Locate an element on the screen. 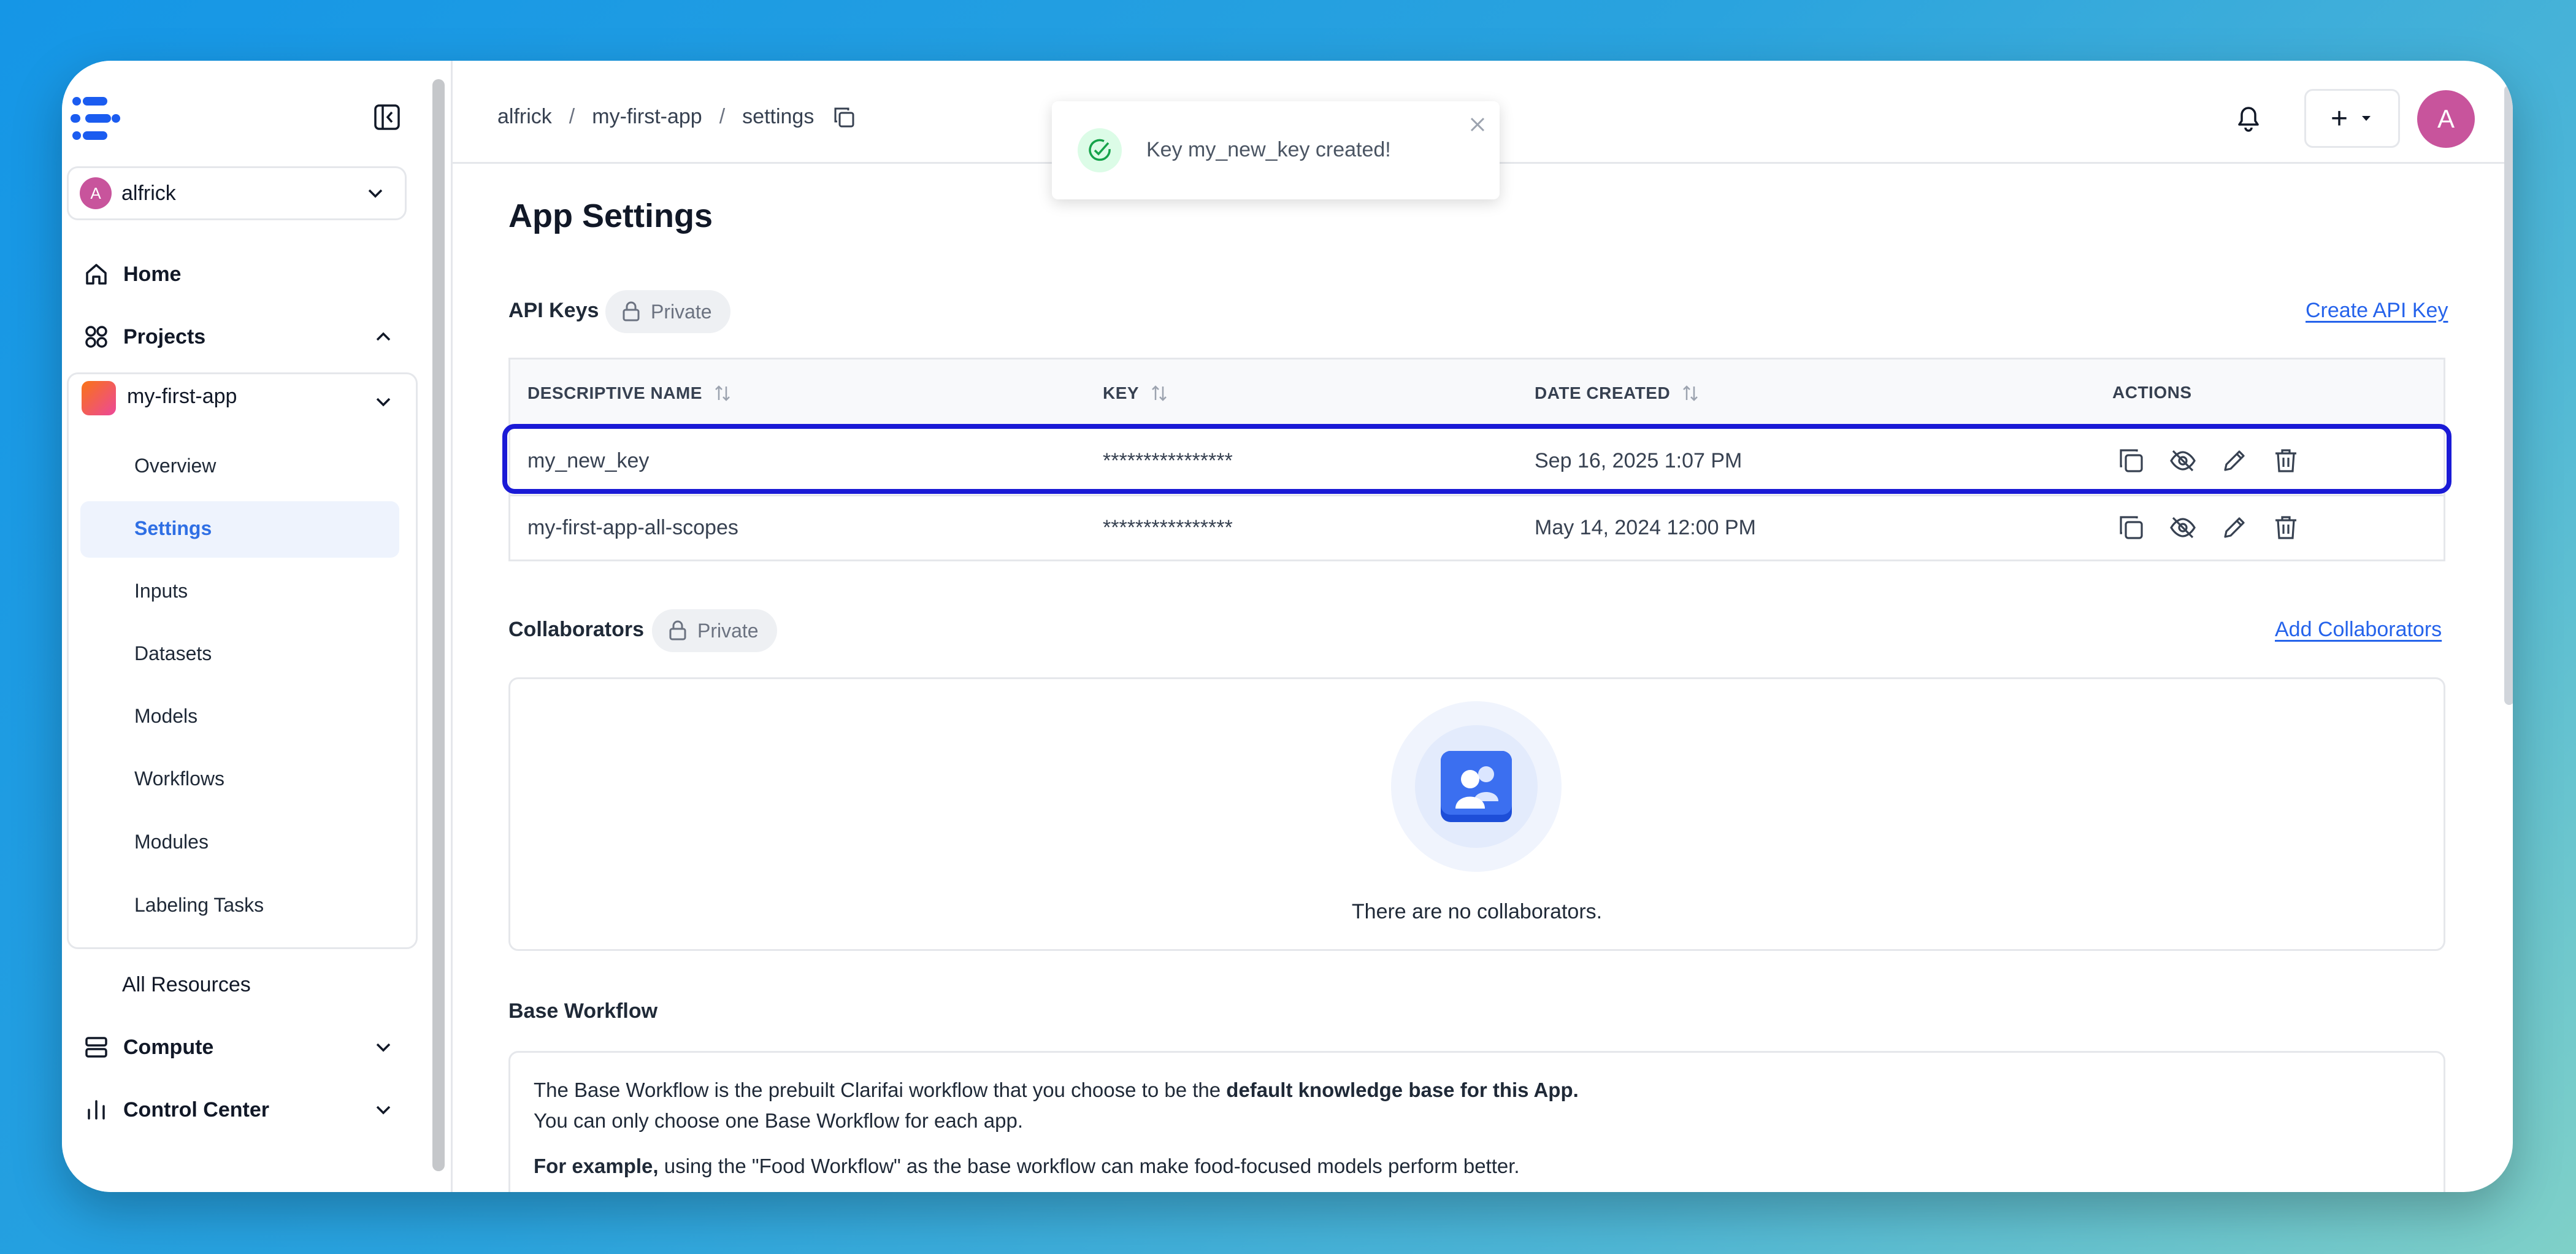 Image resolution: width=2576 pixels, height=1254 pixels. empty-state-illustration is located at coordinates (1476, 786).